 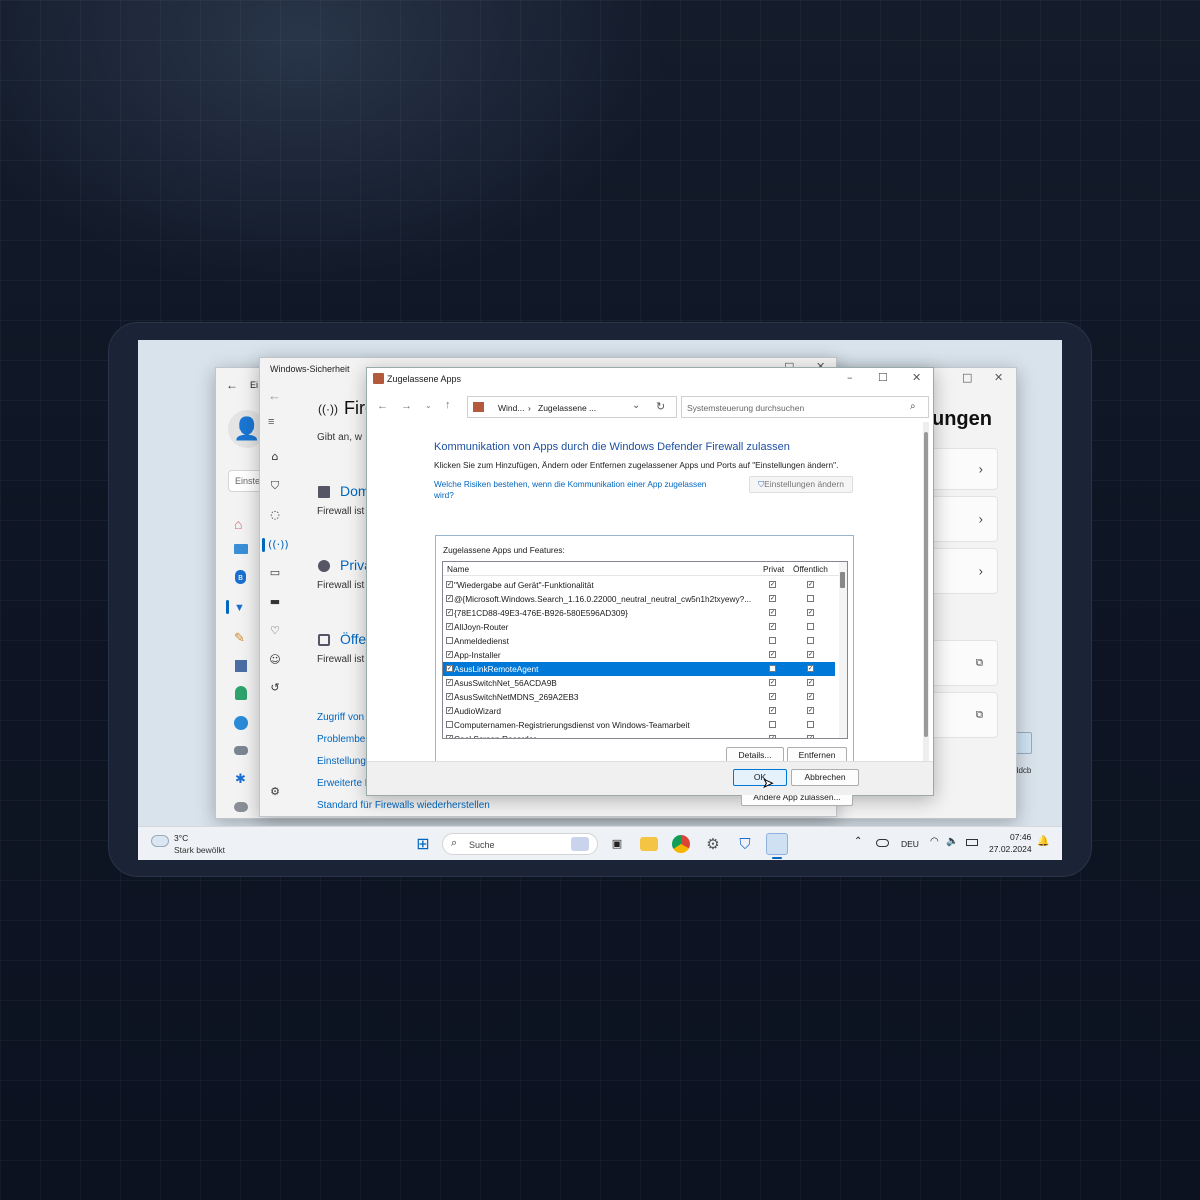 What do you see at coordinates (341, 739) in the screenshot?
I see `troubleshooter-link: Problembe` at bounding box center [341, 739].